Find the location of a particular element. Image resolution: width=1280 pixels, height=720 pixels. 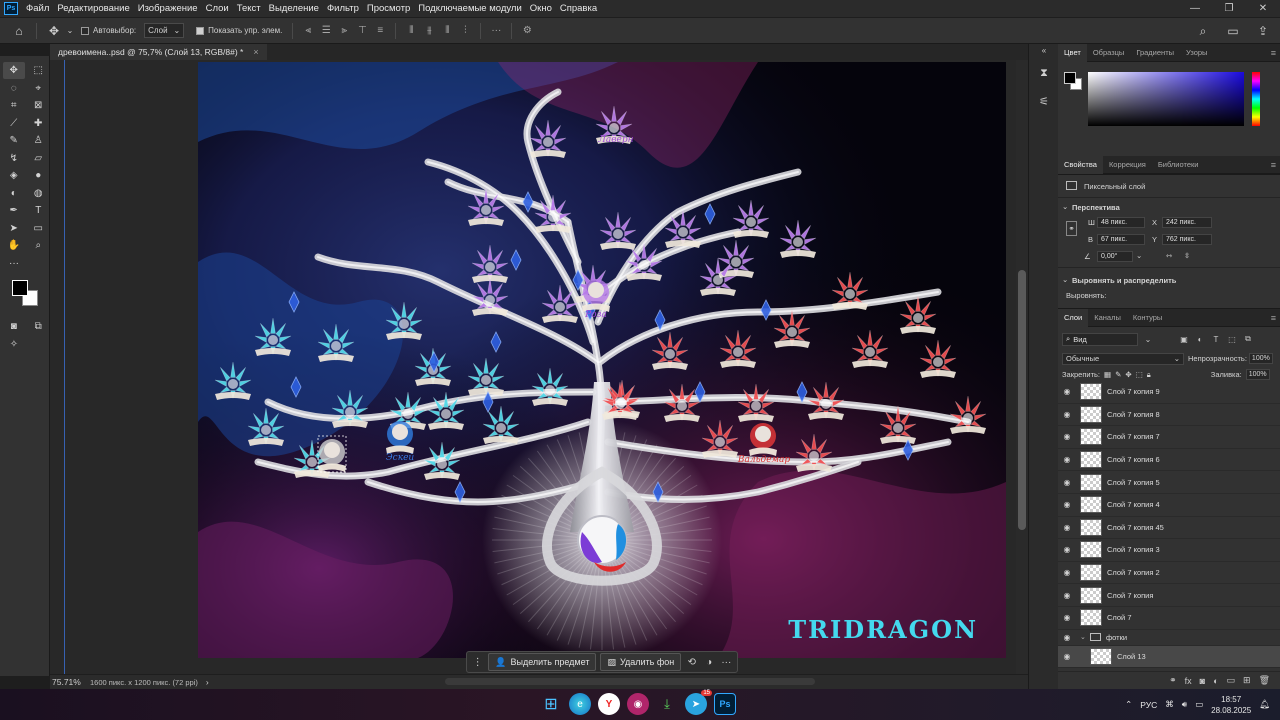

tab-adjustments: Коррекция is located at coordinates (1127, 165).